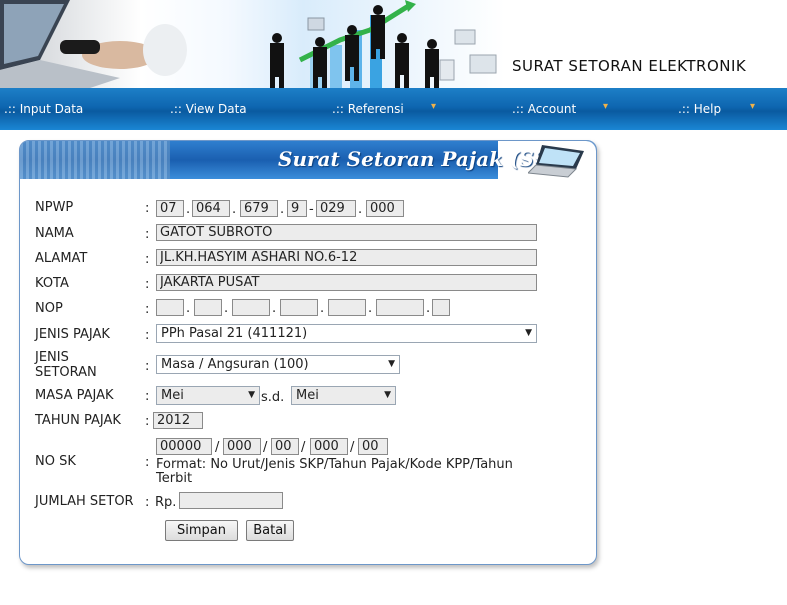 This screenshot has width=787, height=605. What do you see at coordinates (174, 478) in the screenshot?
I see `no-sk-format-line2: Terbit` at bounding box center [174, 478].